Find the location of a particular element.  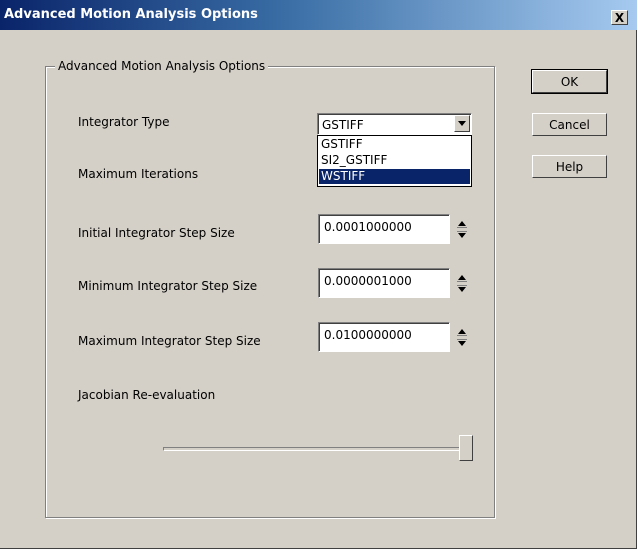

jacobian-label: Jacobian Re-evaluation is located at coordinates (147, 395).